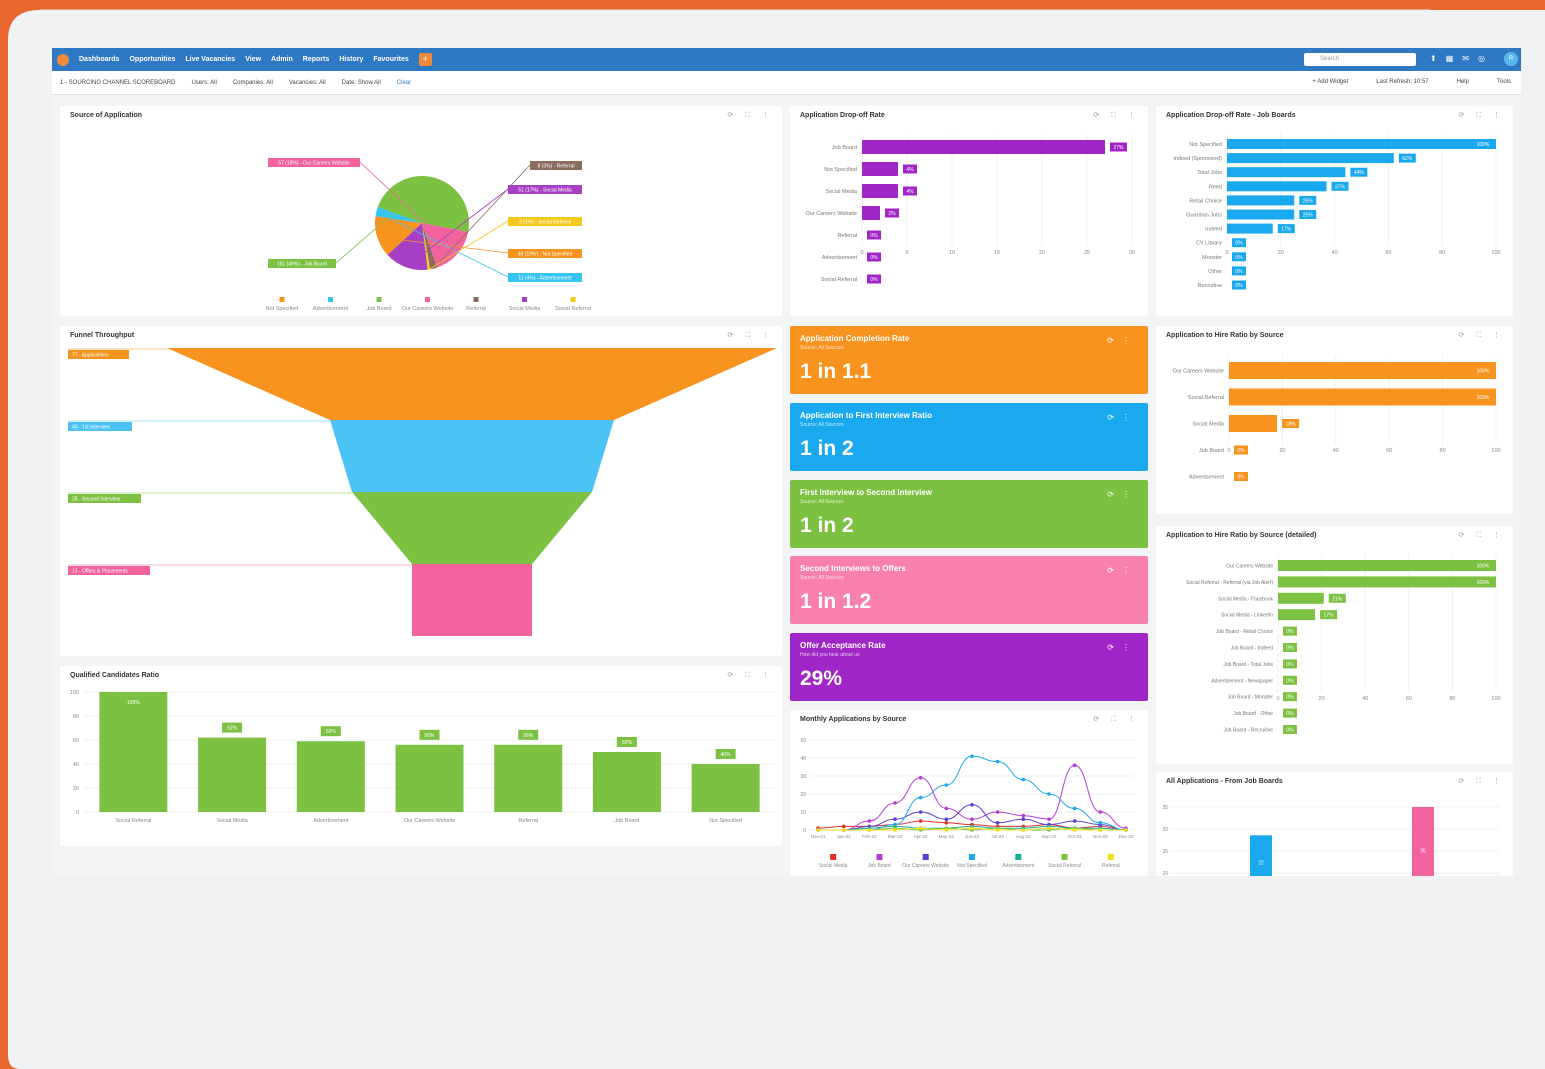 The width and height of the screenshot is (1545, 1069). What do you see at coordinates (76, 741) in the screenshot?
I see `tick-label: 60` at bounding box center [76, 741].